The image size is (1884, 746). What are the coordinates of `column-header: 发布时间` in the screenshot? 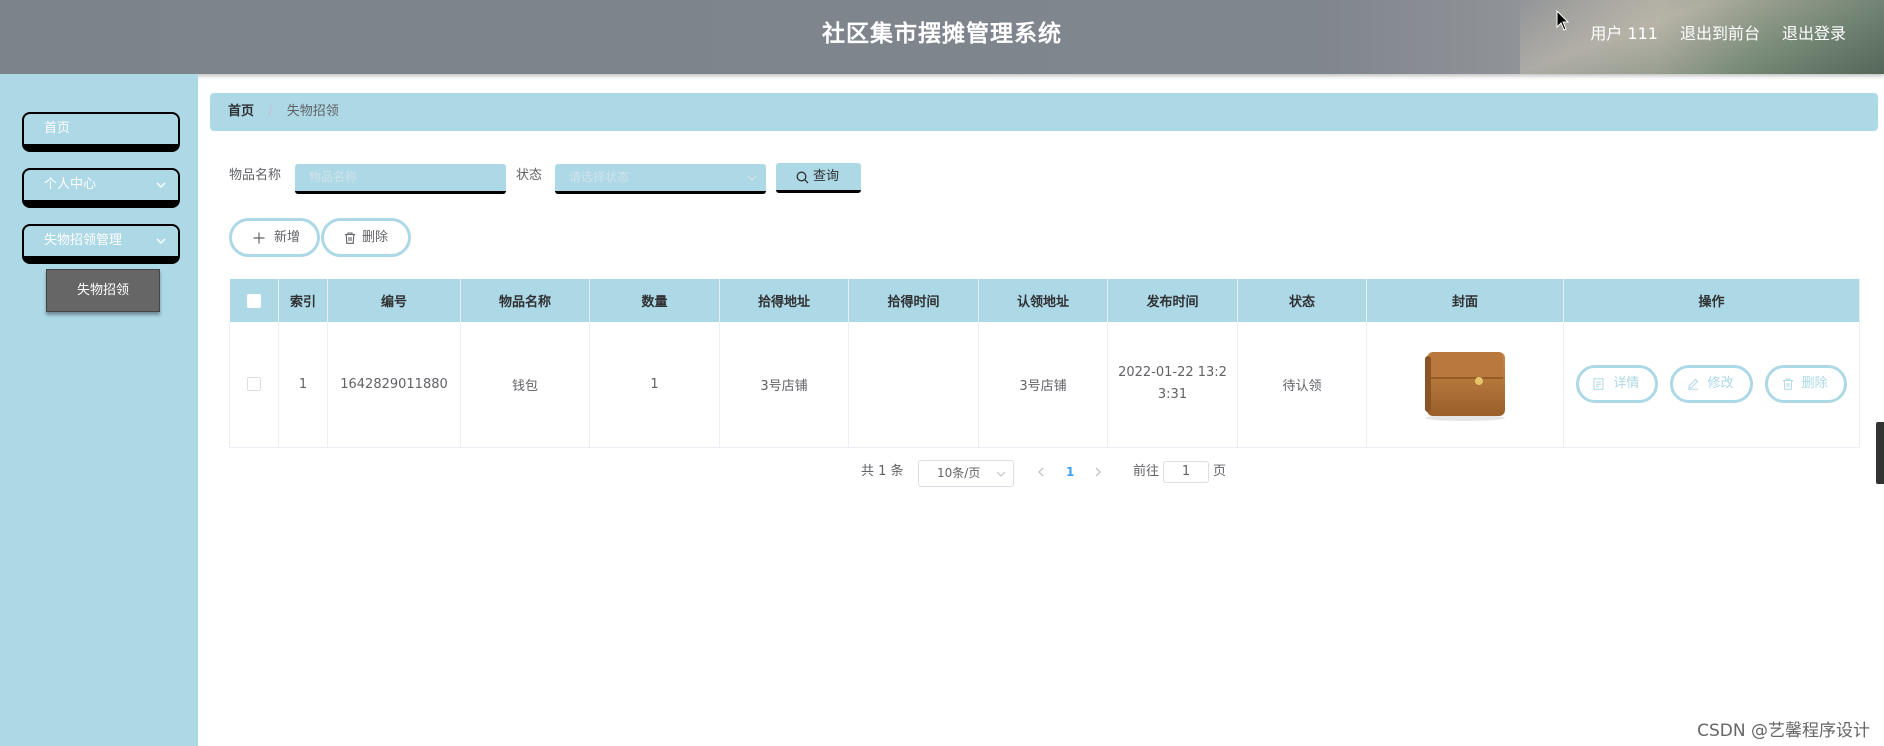 It's located at (1172, 300).